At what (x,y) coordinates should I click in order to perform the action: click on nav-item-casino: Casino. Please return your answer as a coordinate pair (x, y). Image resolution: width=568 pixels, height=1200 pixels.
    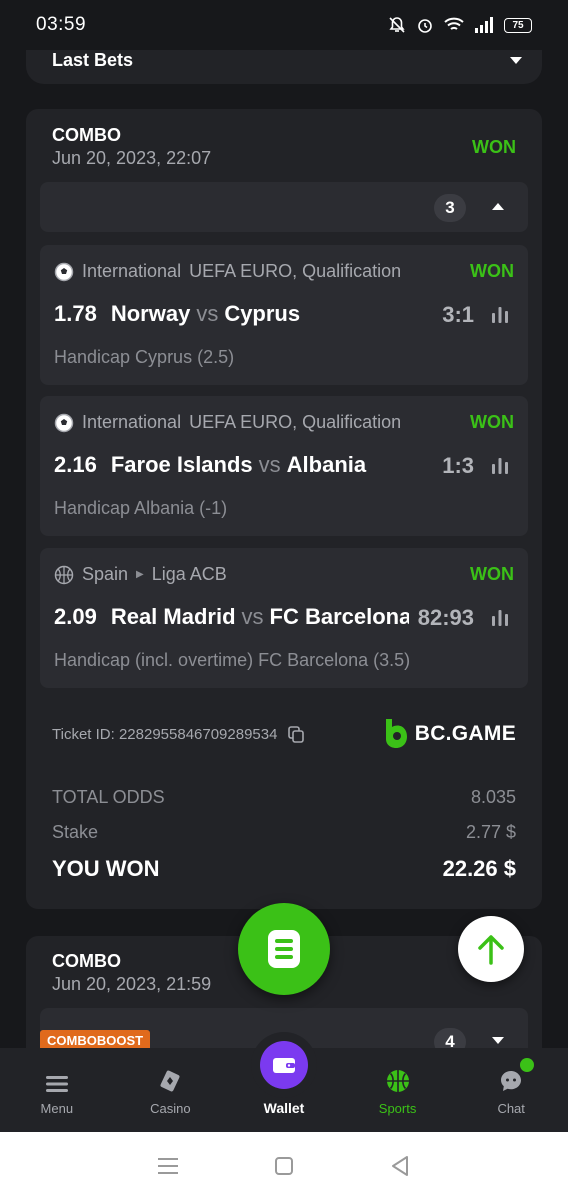
    Looking at the image, I should click on (171, 1090).